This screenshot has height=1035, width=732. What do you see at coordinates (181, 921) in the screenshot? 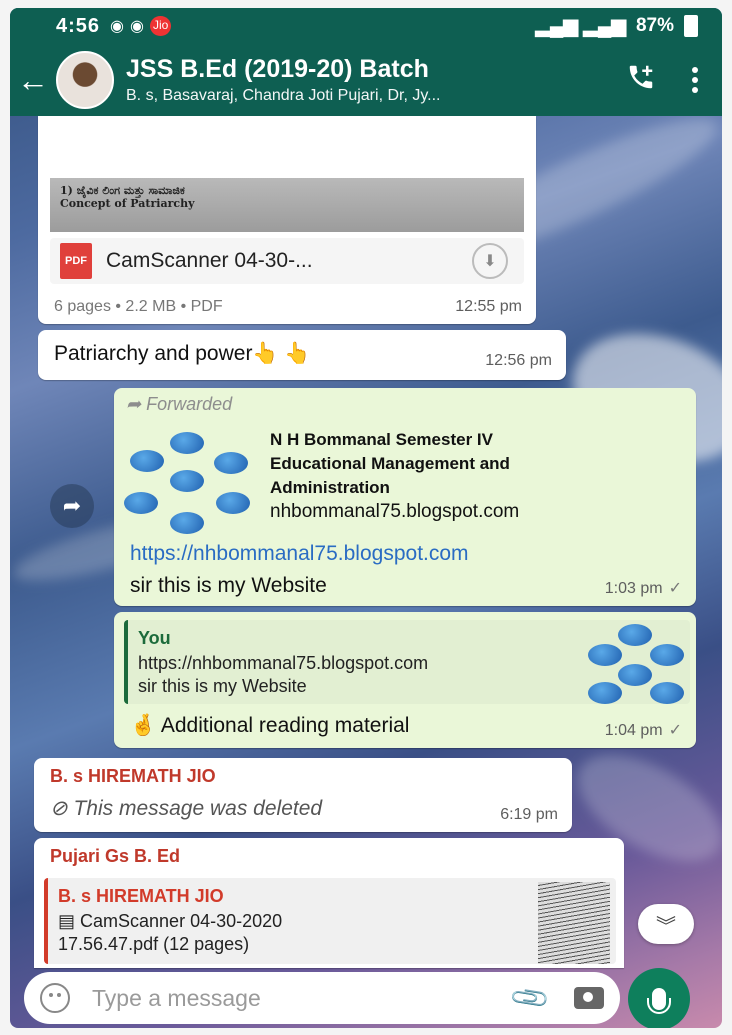
I see `quoted-doc-name: CamScanner 04-30-2020` at bounding box center [181, 921].